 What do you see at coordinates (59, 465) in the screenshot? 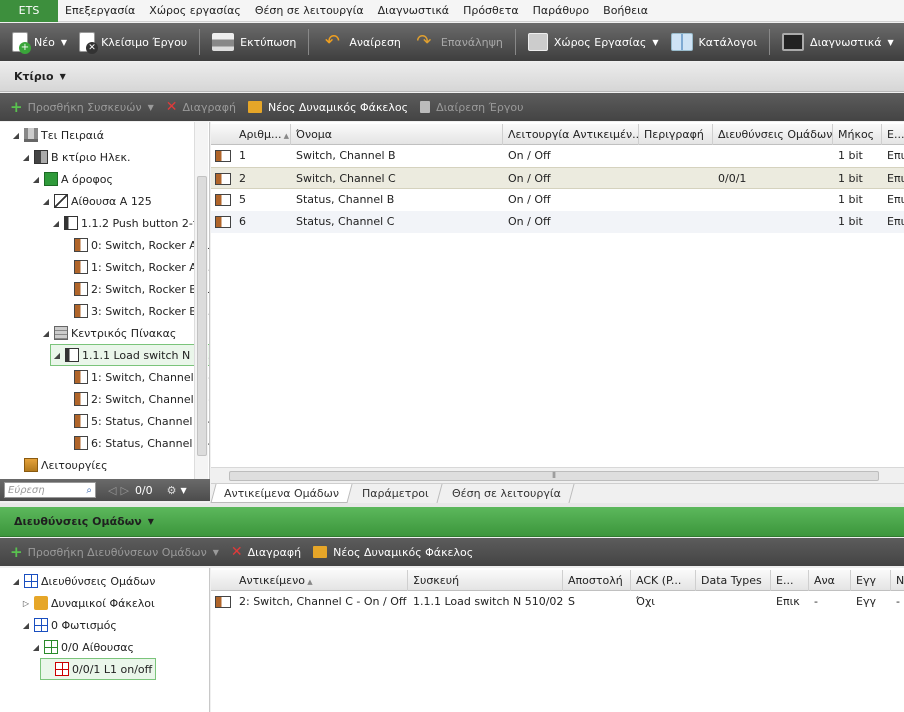
I see `tree-node: Λειτουργίες` at bounding box center [59, 465].